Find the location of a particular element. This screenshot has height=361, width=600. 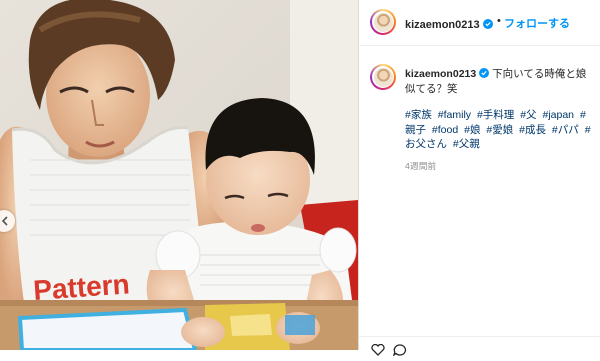

follow-button: フォローする is located at coordinates (537, 23).